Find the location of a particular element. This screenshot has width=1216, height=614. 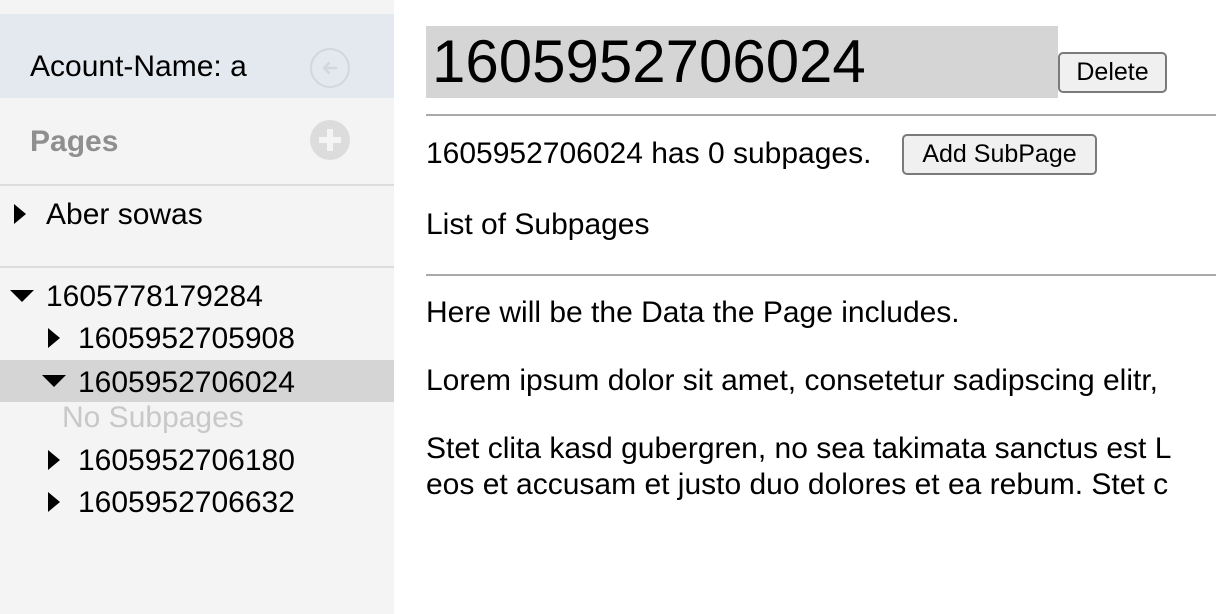

add-subpage-button: Add SubPage is located at coordinates (999, 154).